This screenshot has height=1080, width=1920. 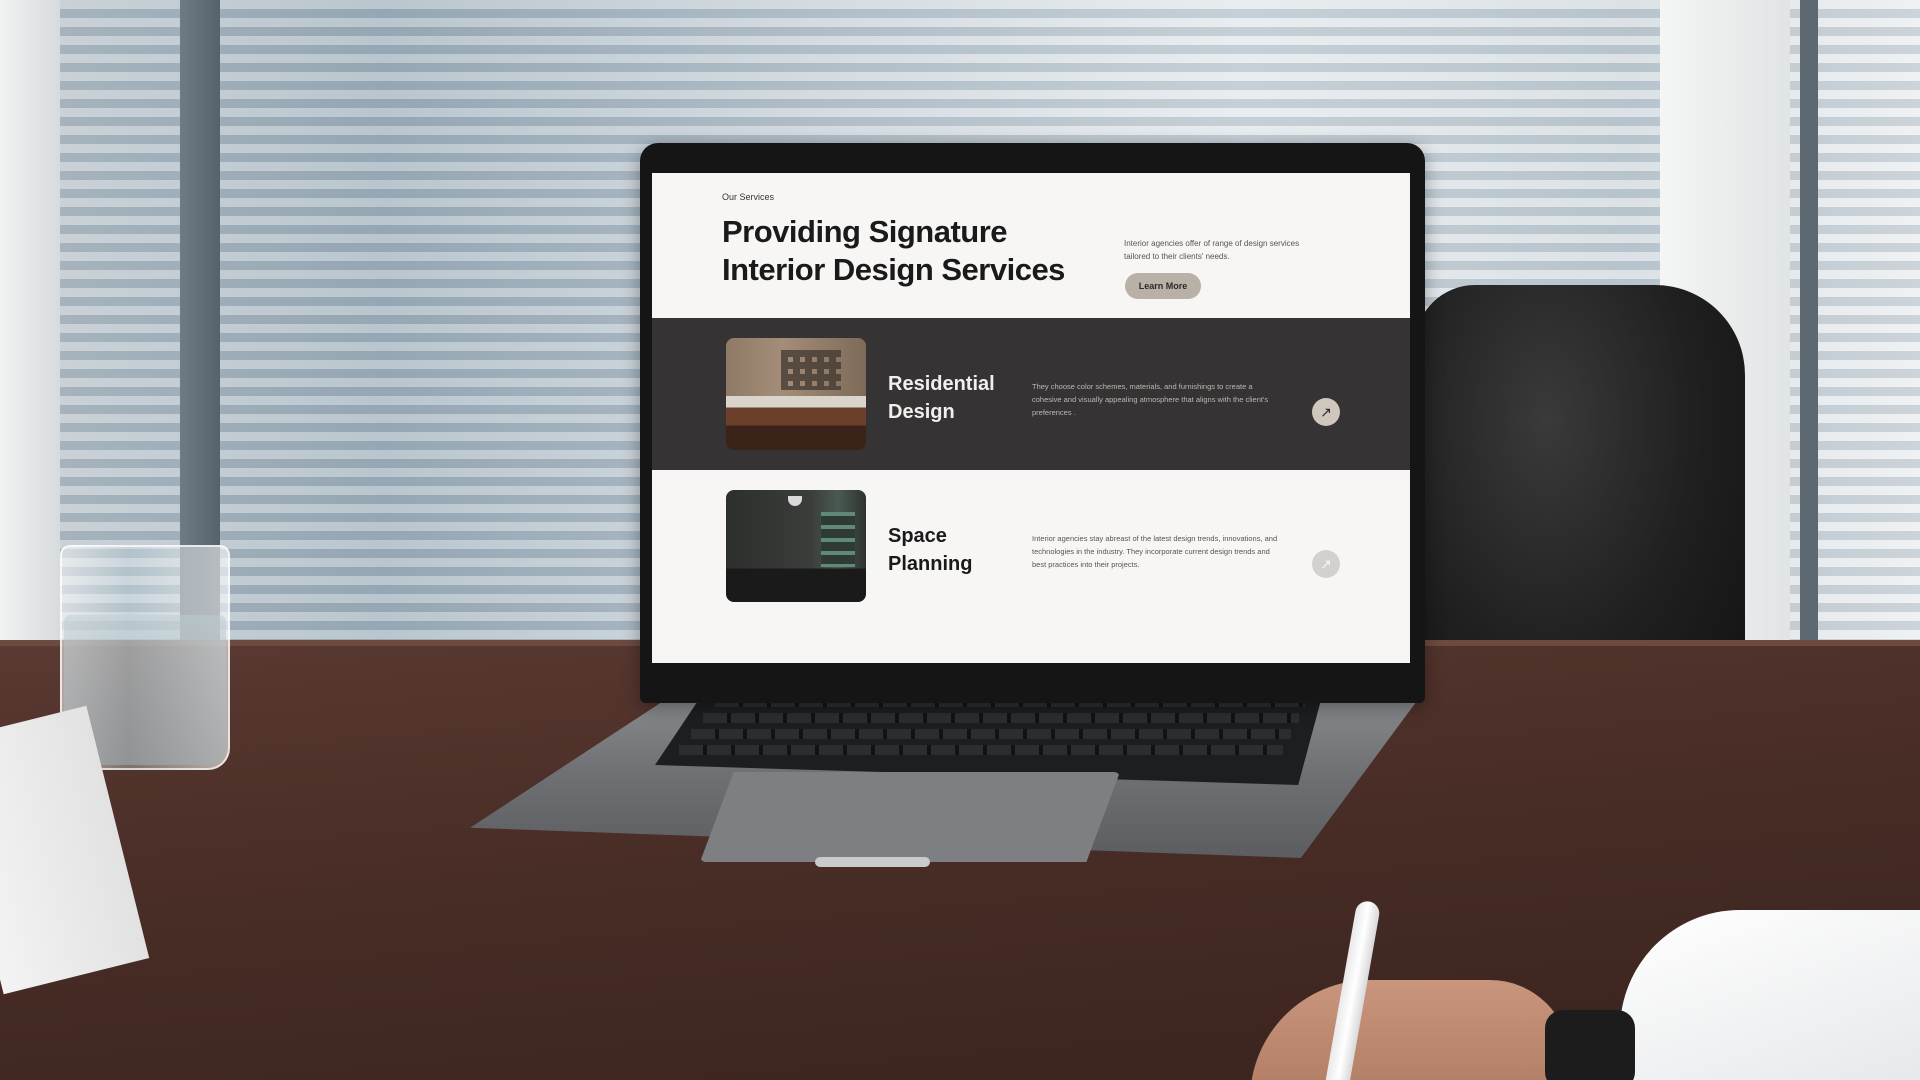 I want to click on service-title: Space Planning, so click(x=930, y=550).